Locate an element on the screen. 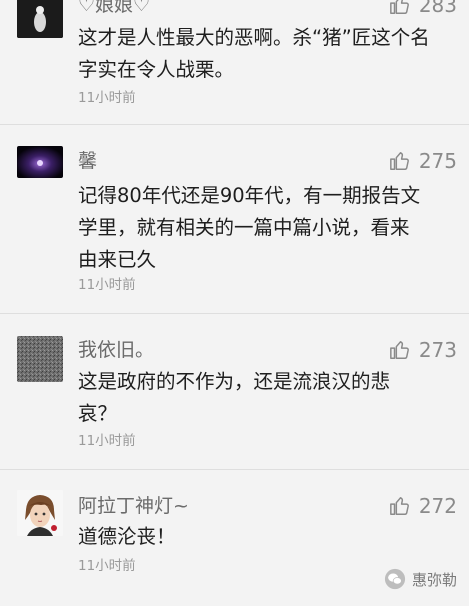 Image resolution: width=469 pixels, height=606 pixels. comment-line: 学里，就有相关的一篇中篇小说，看来 is located at coordinates (244, 227).